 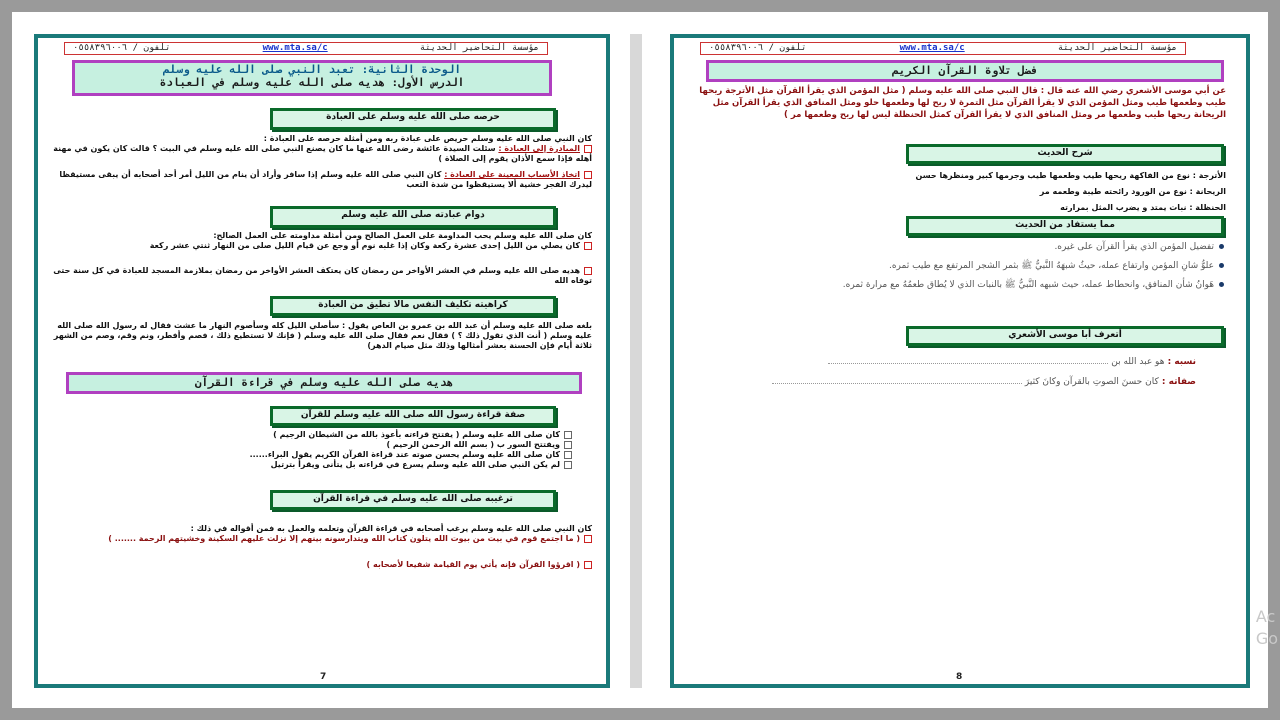 I want to click on section-heading: شرح الحديث, so click(x=1065, y=154).